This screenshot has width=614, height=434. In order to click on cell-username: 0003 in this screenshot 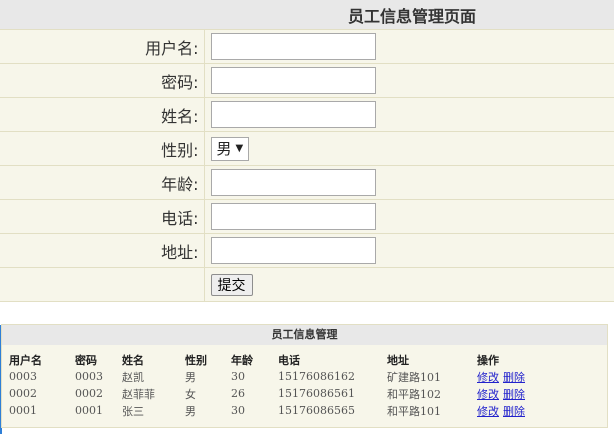, I will do `click(23, 376)`.